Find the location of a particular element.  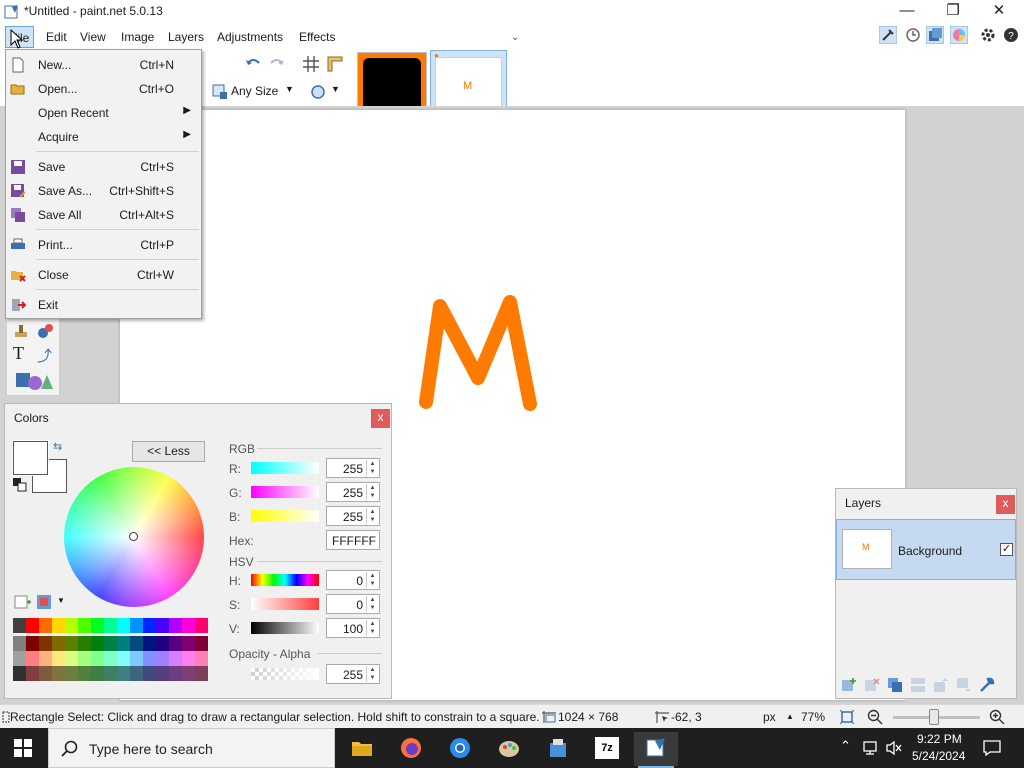

close-colors-button: x is located at coordinates (380, 418).